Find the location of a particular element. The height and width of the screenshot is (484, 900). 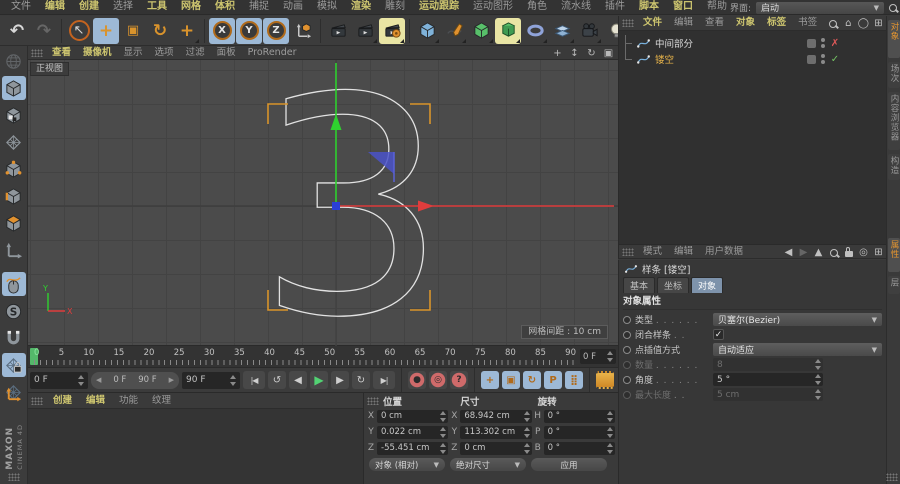

tab-对象: 对象 is located at coordinates (707, 285).